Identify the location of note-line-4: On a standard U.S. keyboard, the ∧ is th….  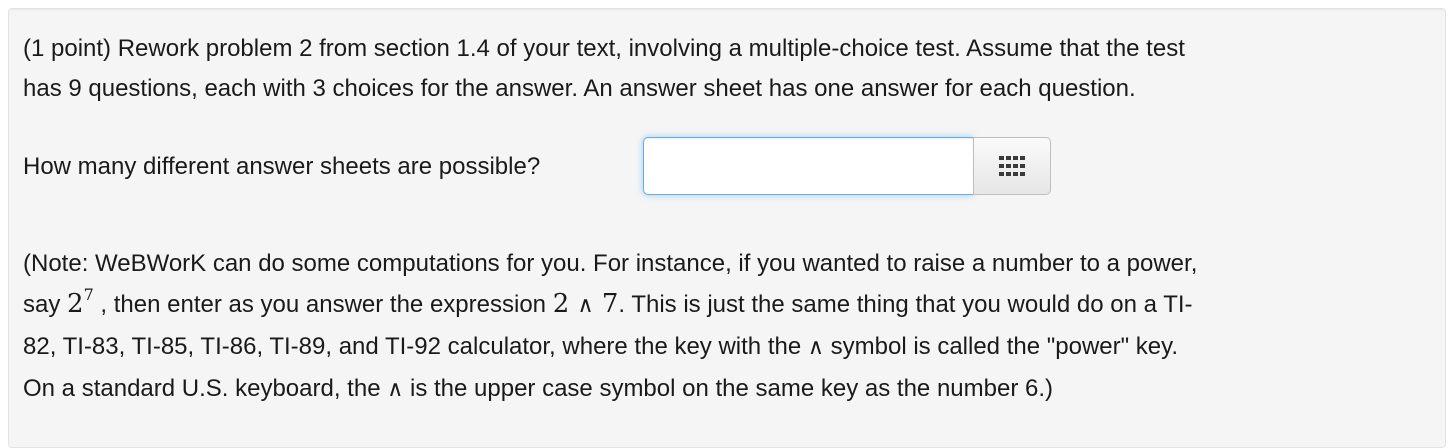
(610, 389).